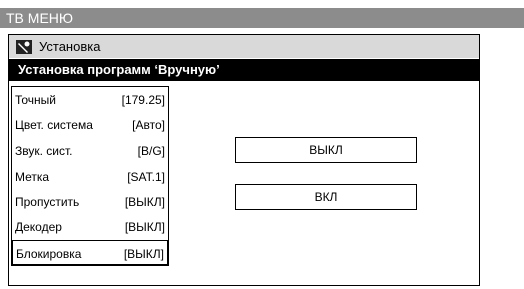 This screenshot has height=289, width=524. What do you see at coordinates (244, 70) in the screenshot?
I see `panel-header: Установка программ ‘Вручную’` at bounding box center [244, 70].